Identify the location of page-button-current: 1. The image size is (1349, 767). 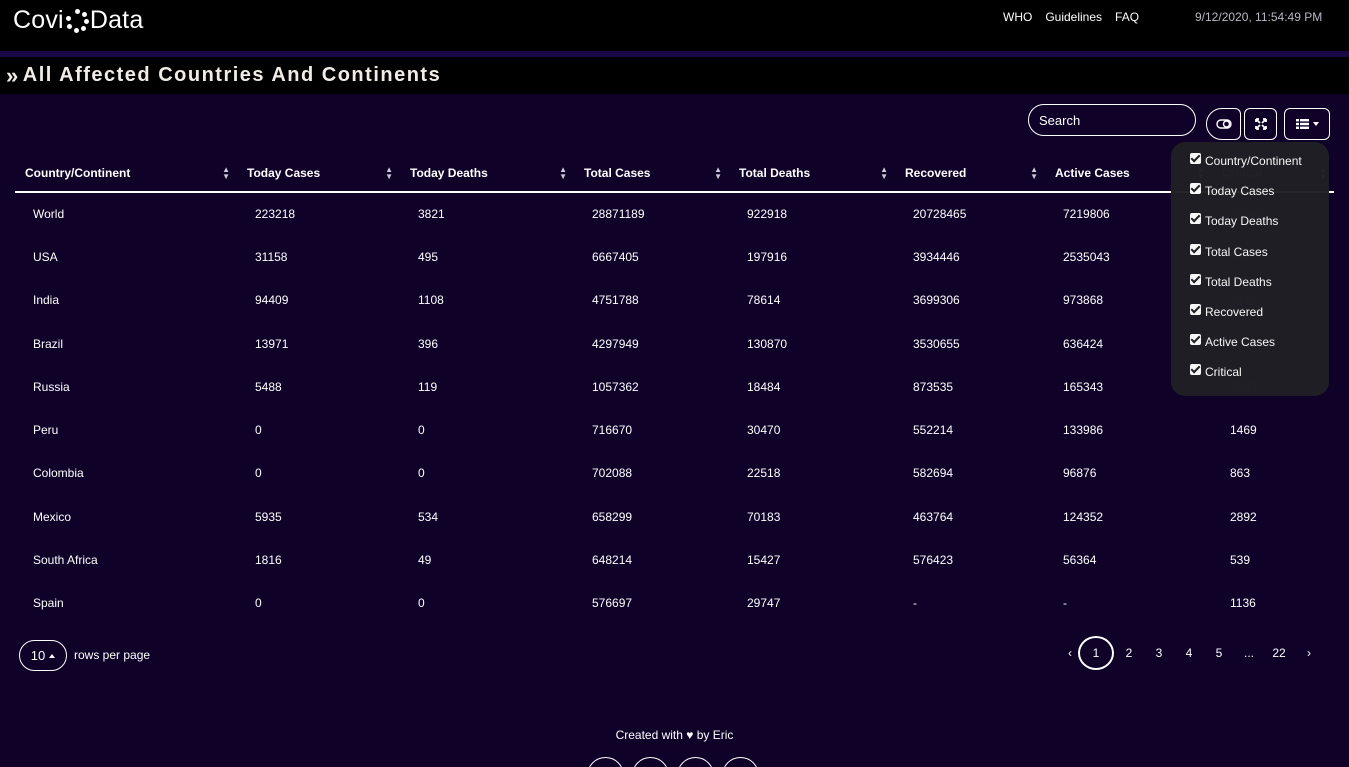
(1096, 653).